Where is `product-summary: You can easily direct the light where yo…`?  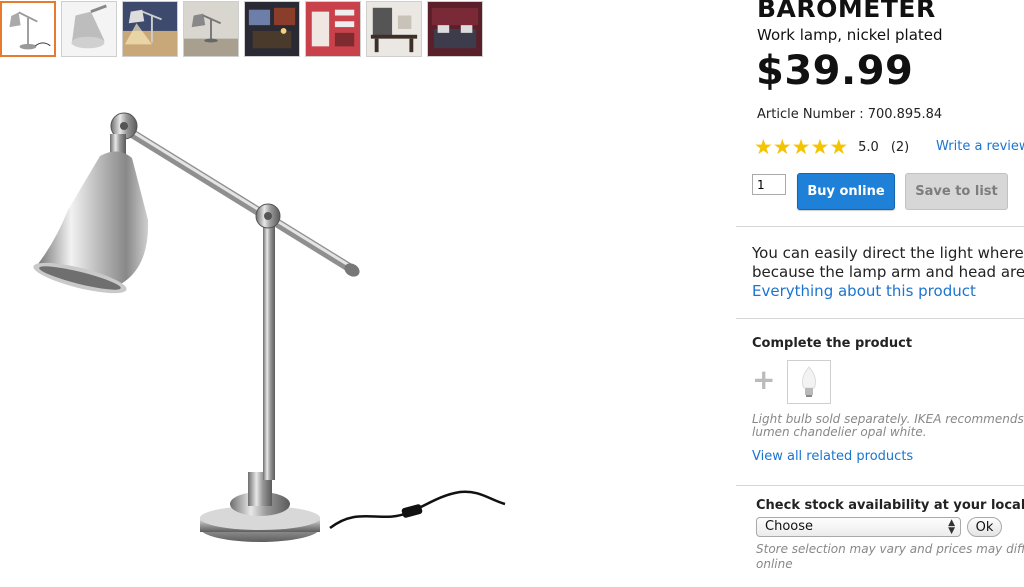 product-summary: You can easily direct the light where yo… is located at coordinates (888, 272).